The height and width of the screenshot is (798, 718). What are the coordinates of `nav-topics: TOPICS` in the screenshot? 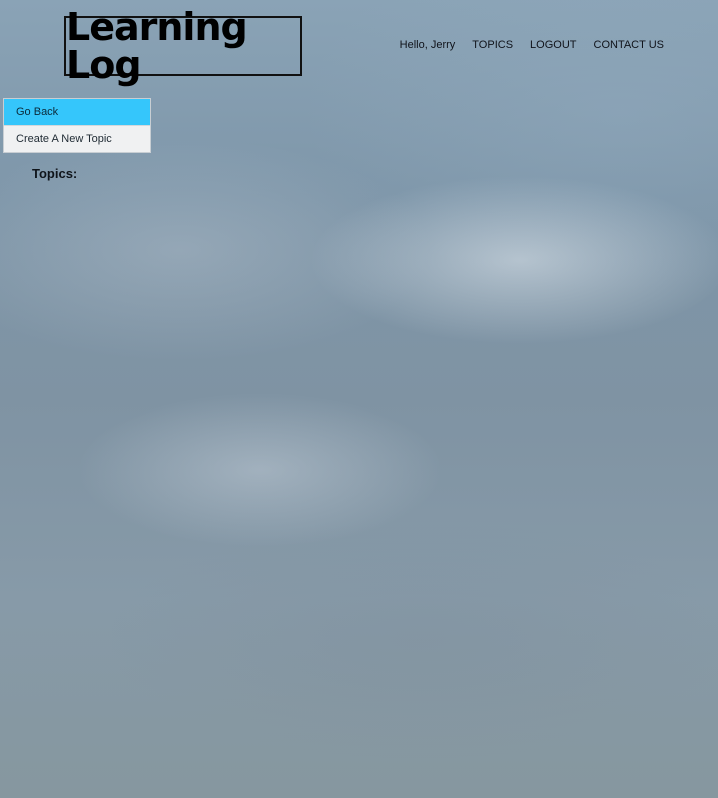 It's located at (492, 45).